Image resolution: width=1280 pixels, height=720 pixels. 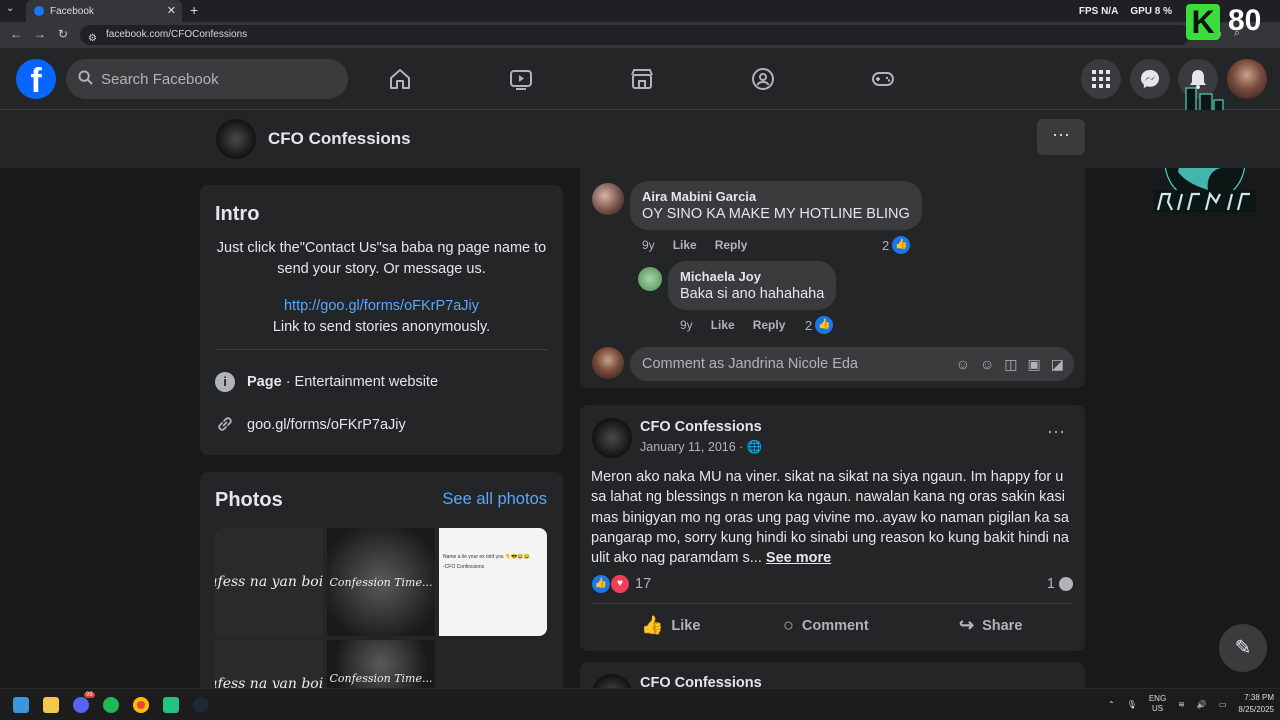 What do you see at coordinates (769, 325) in the screenshot?
I see `reply-reply-button: Reply` at bounding box center [769, 325].